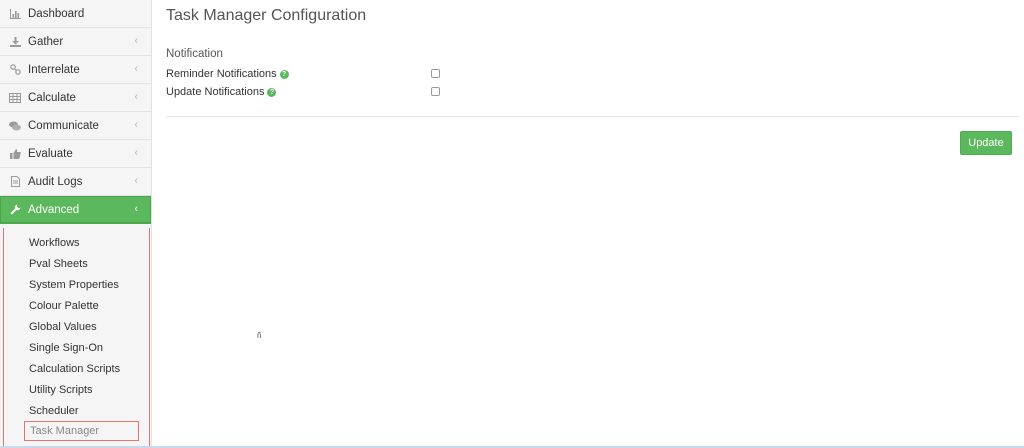 The height and width of the screenshot is (448, 1024). I want to click on stray-text-mark: ñ, so click(259, 335).